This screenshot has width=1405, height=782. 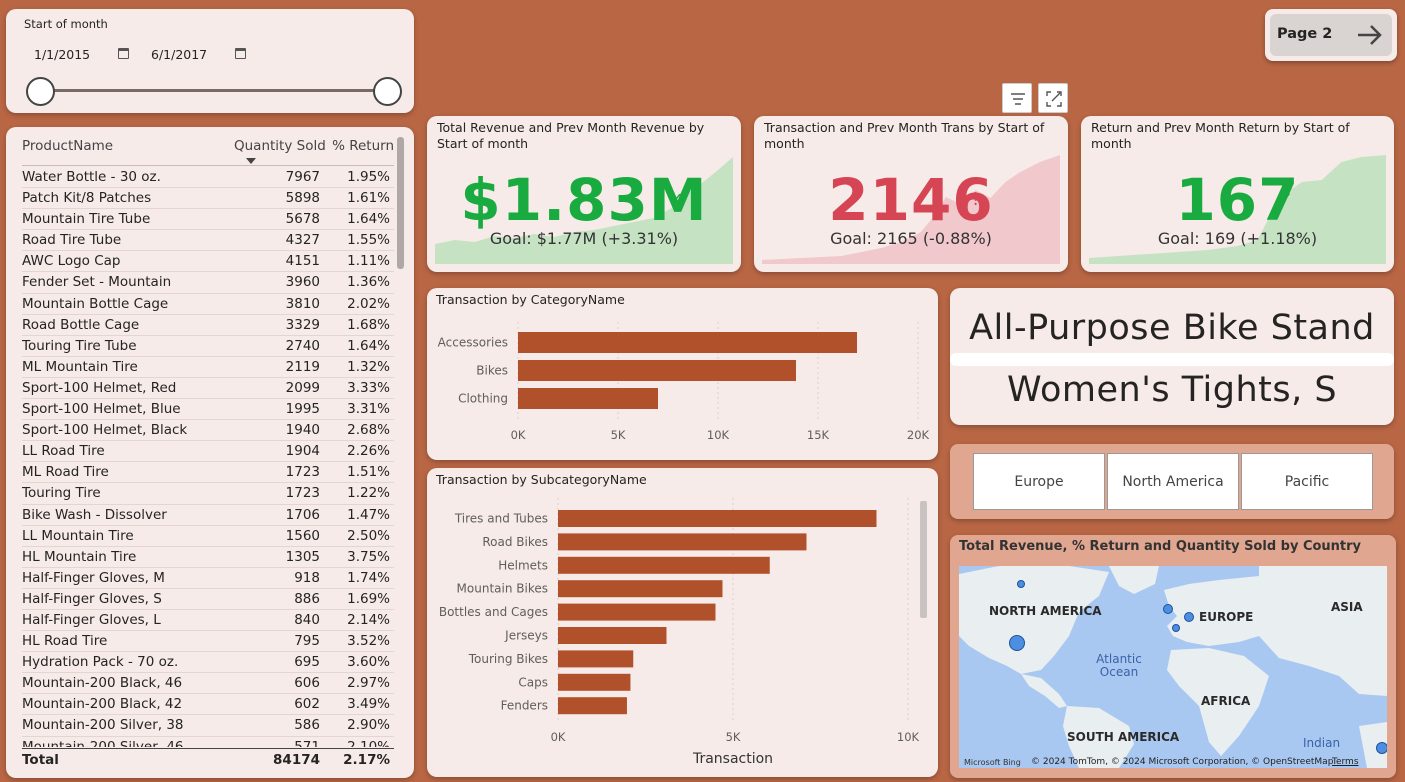 What do you see at coordinates (179, 54) in the screenshot?
I see `end-date-input: 6/1/2017` at bounding box center [179, 54].